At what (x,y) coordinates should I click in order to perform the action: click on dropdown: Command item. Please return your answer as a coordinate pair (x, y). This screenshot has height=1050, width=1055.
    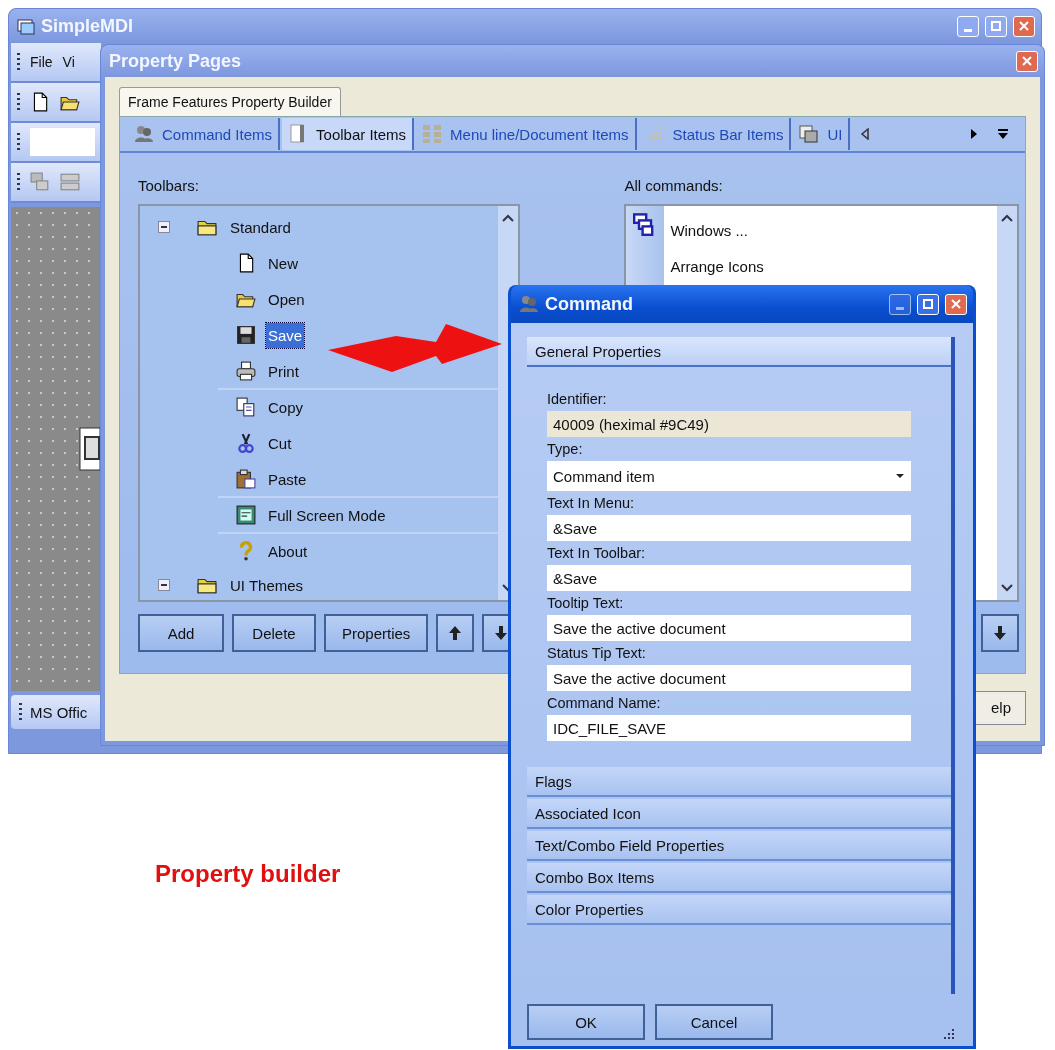
    Looking at the image, I should click on (729, 476).